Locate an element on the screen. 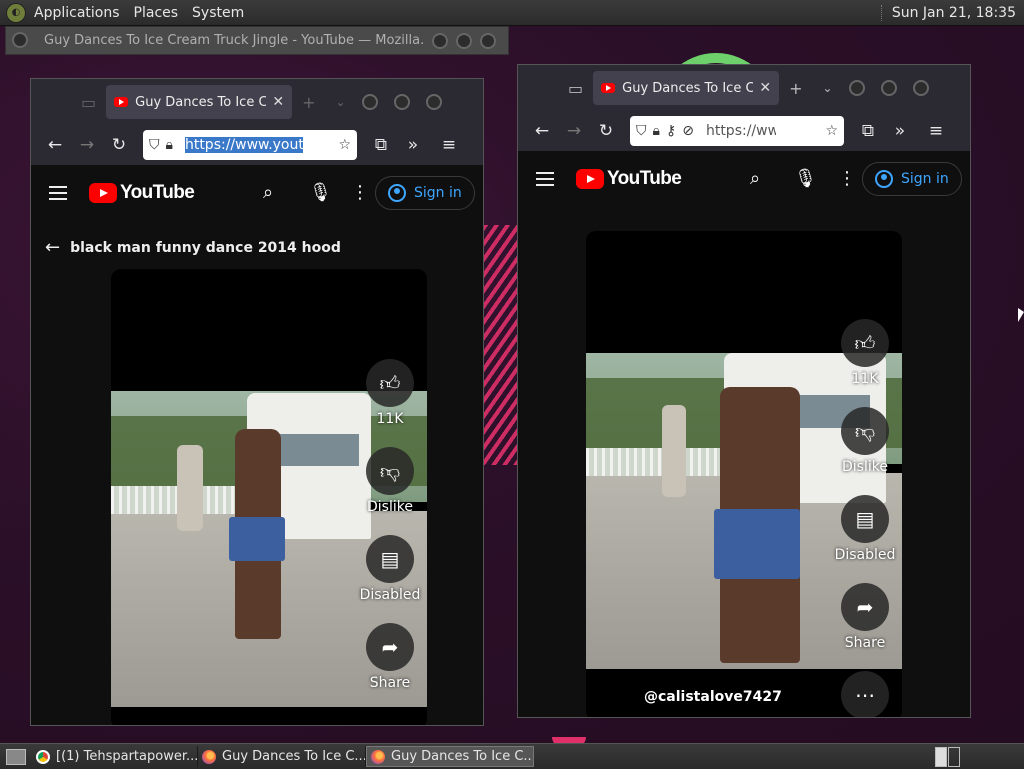 The height and width of the screenshot is (769, 1024). tab-title: Guy Dances To Ice Cream Truck Jingle is located at coordinates (200, 102).